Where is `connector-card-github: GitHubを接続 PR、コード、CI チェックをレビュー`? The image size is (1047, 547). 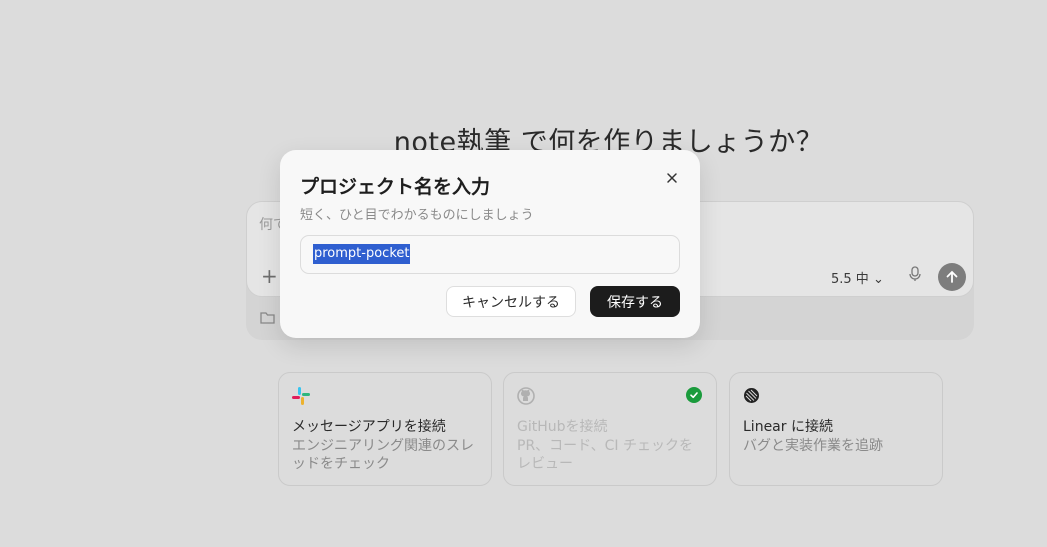 connector-card-github: GitHubを接続 PR、コード、CI チェックをレビュー is located at coordinates (610, 429).